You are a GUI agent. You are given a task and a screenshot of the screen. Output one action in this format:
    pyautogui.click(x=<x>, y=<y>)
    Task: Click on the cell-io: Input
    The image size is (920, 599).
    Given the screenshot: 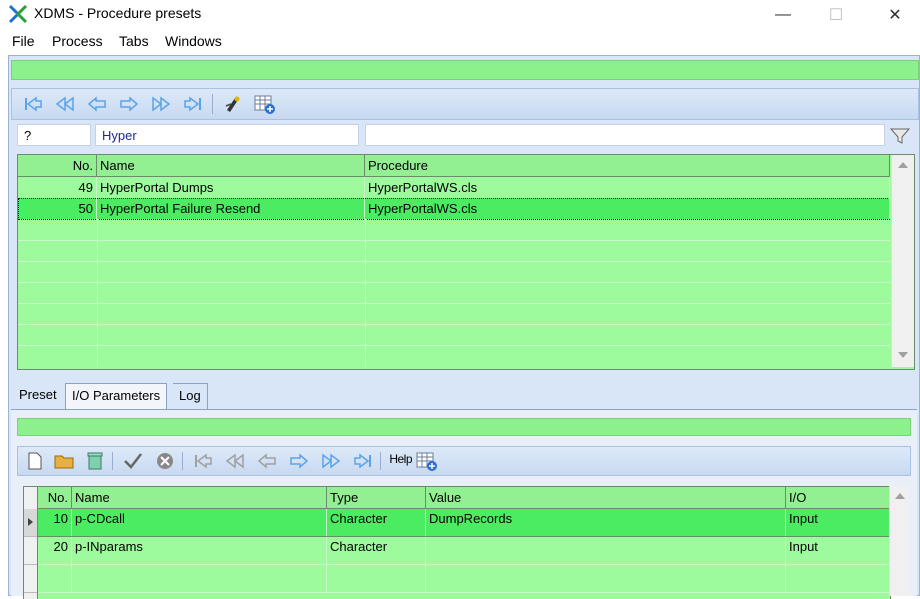 What is the action you would take?
    pyautogui.click(x=803, y=518)
    